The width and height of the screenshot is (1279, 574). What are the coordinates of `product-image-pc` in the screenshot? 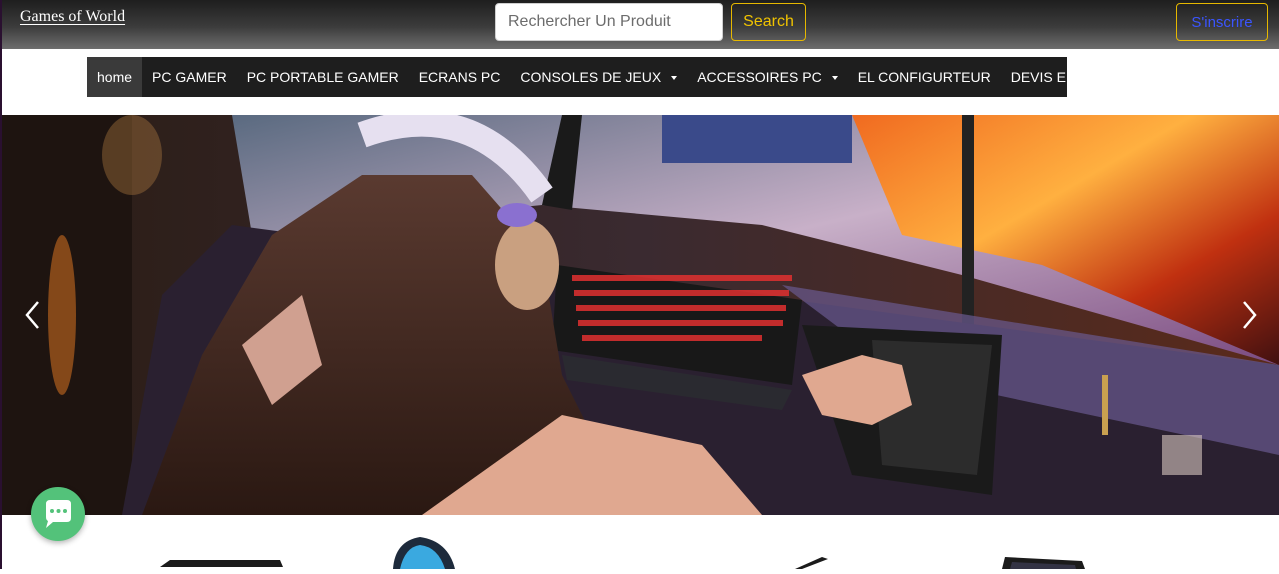 It's located at (221, 563).